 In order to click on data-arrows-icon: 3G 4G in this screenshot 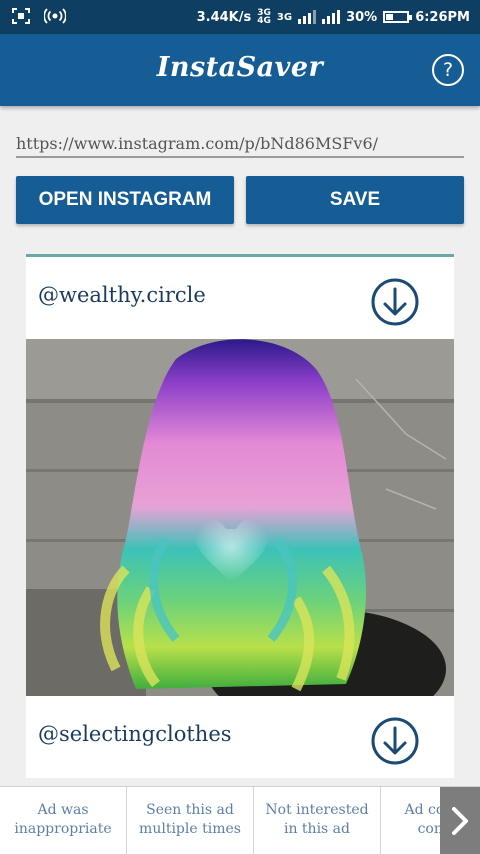, I will do `click(264, 17)`.